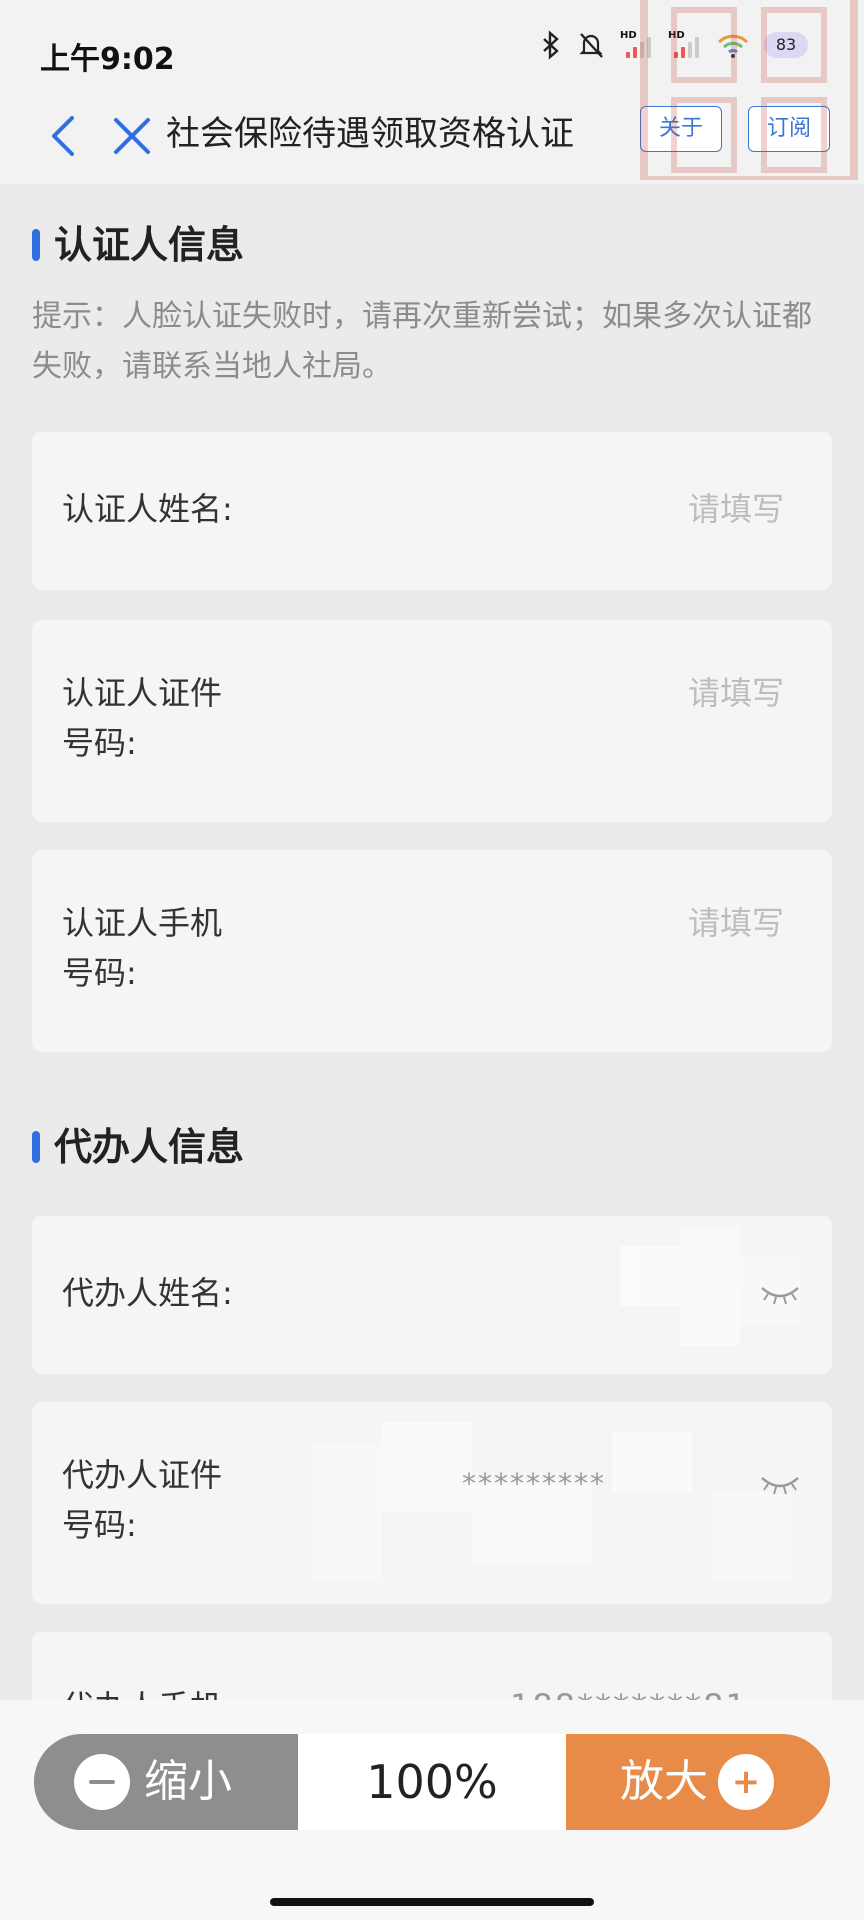  Describe the element at coordinates (551, 45) in the screenshot. I see `bluetooth-icon` at that location.